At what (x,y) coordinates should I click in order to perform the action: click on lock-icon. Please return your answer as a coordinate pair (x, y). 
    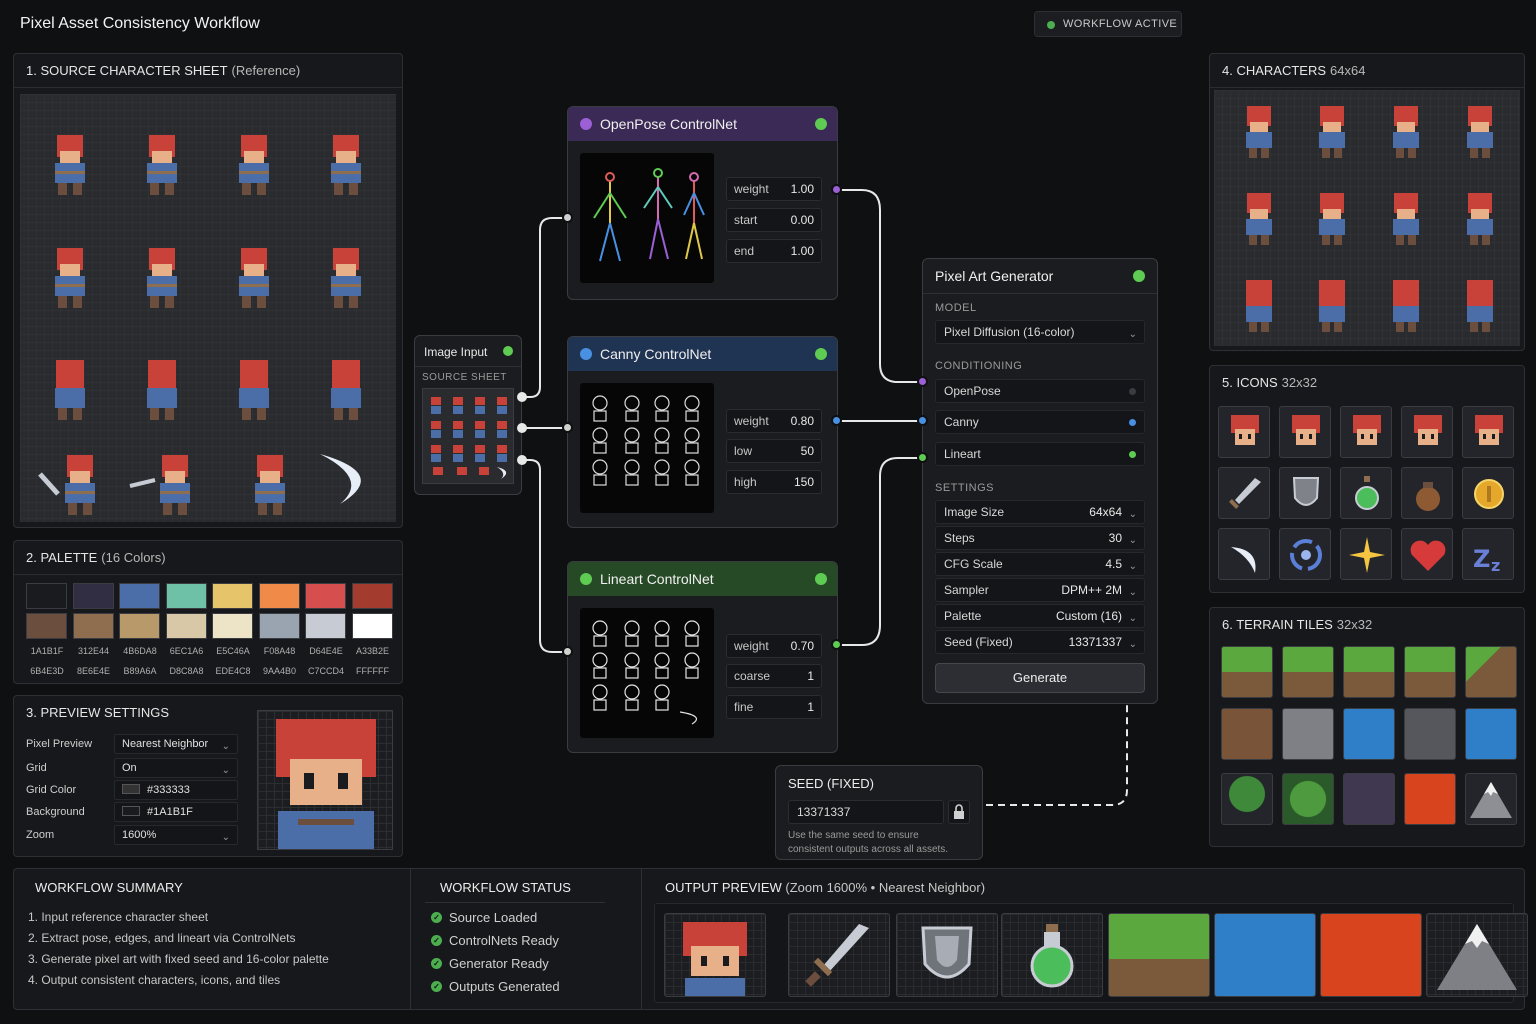
    Looking at the image, I should click on (959, 812).